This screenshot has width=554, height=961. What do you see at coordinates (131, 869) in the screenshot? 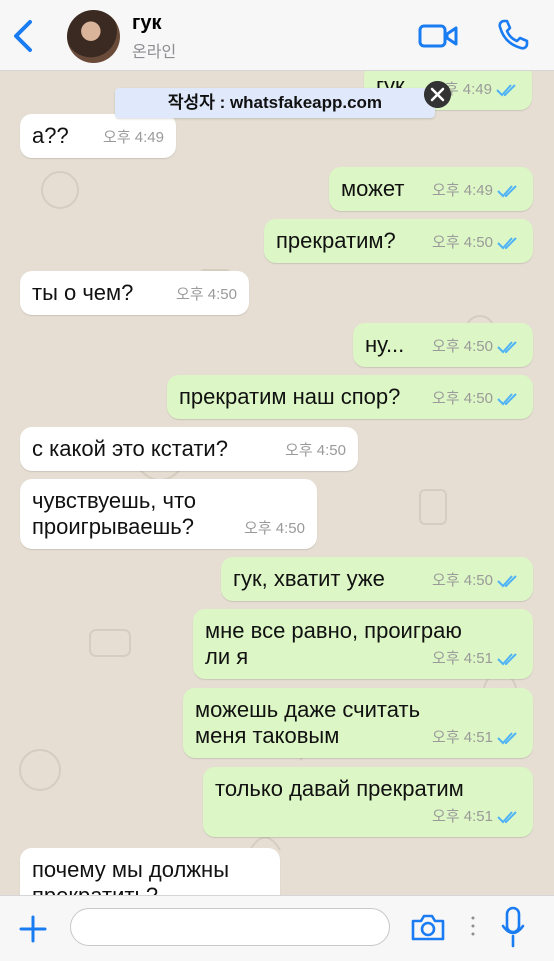
I see `message-text-line: почему мы должны` at bounding box center [131, 869].